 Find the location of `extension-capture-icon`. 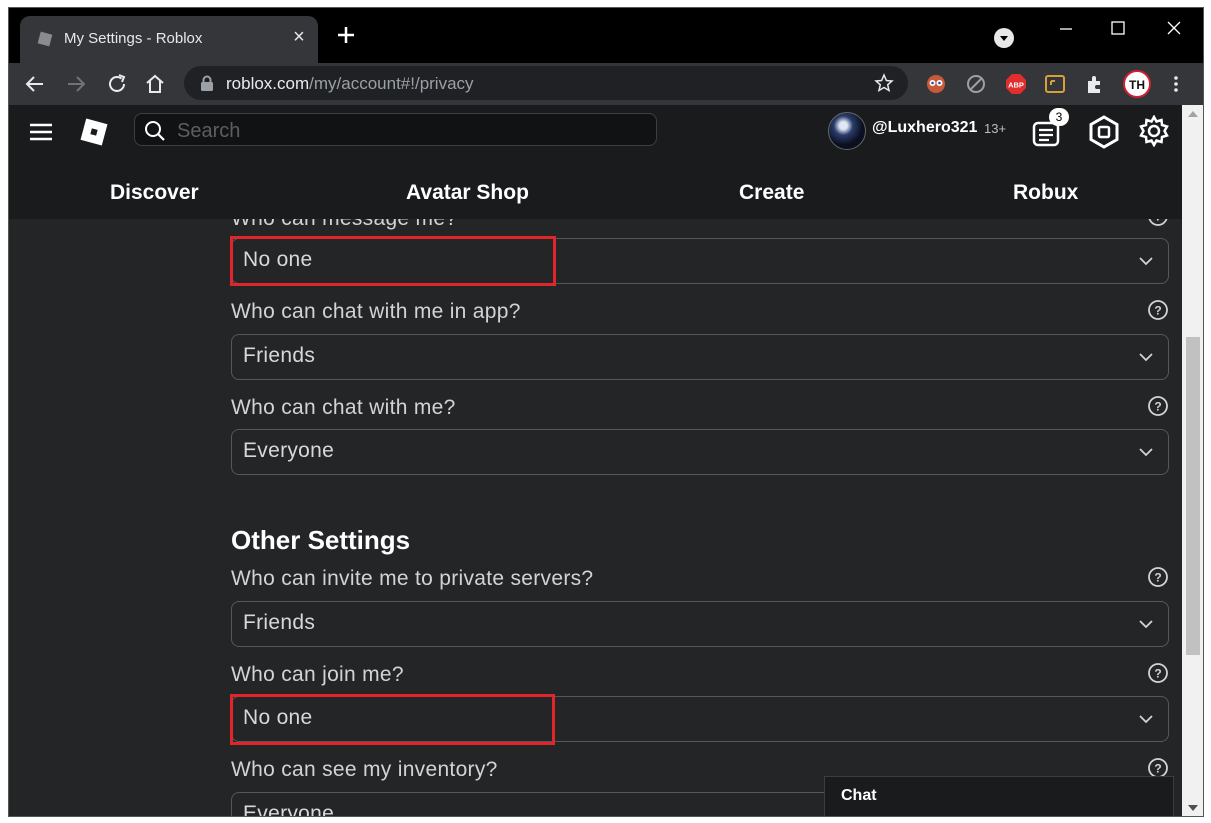

extension-capture-icon is located at coordinates (1055, 84).